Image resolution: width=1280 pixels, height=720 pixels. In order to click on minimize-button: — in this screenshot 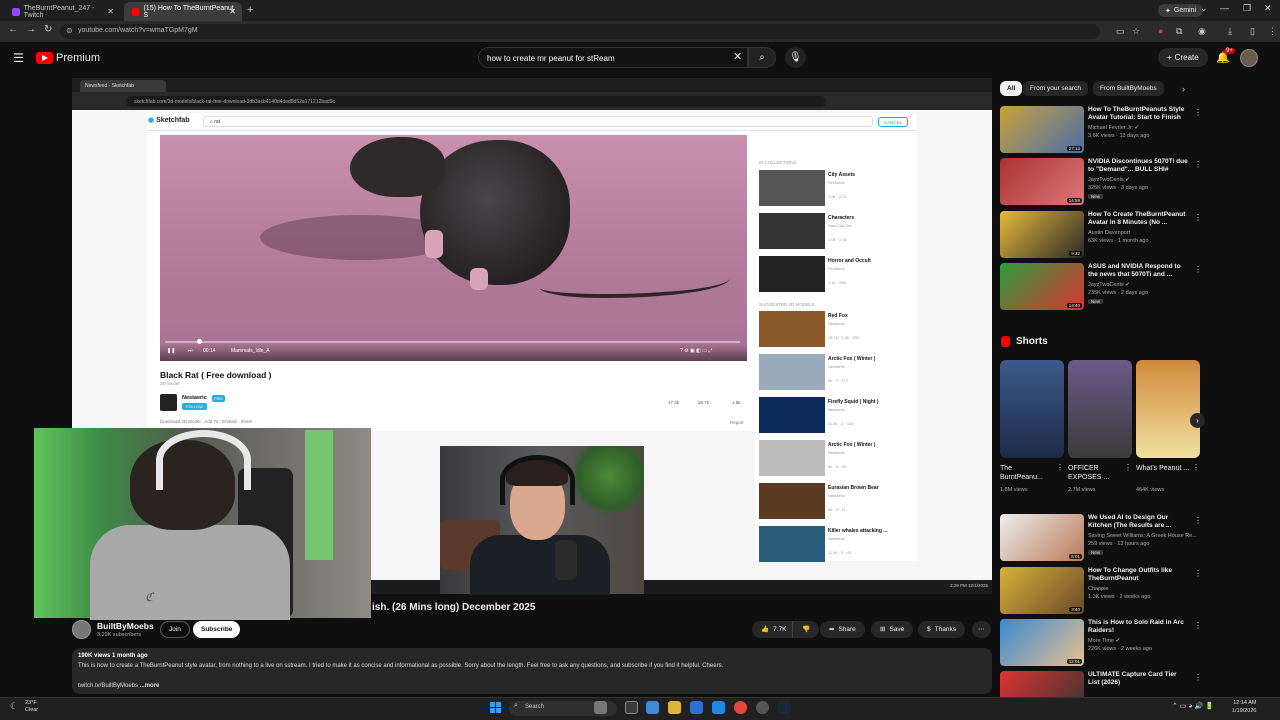, I will do `click(1224, 8)`.